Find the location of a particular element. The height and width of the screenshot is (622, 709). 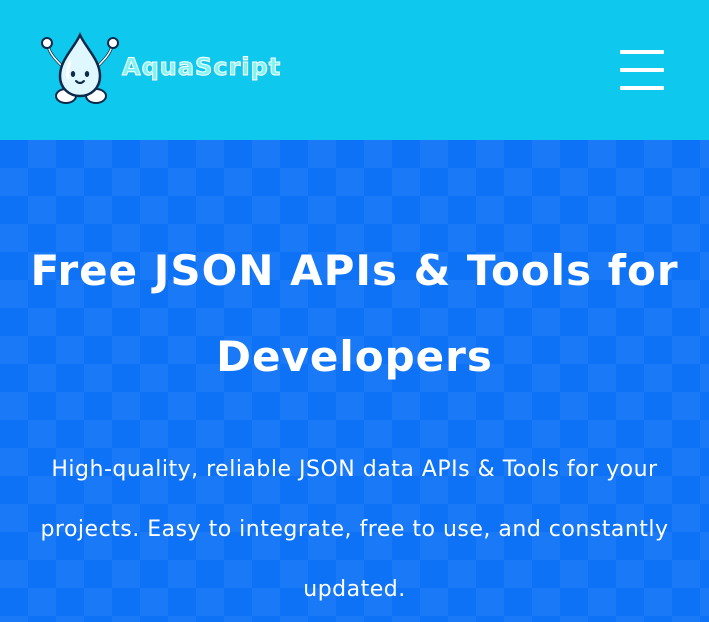

menu-bar-bottom is located at coordinates (642, 88).